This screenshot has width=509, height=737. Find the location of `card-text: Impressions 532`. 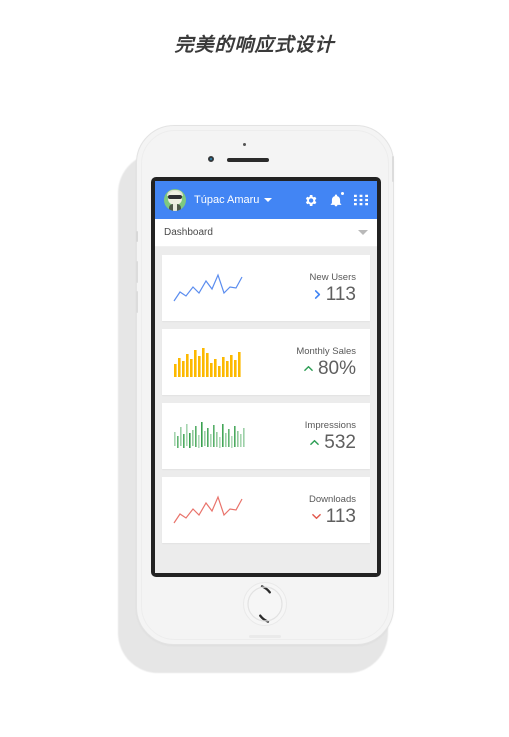

card-text: Impressions 532 is located at coordinates (302, 436).